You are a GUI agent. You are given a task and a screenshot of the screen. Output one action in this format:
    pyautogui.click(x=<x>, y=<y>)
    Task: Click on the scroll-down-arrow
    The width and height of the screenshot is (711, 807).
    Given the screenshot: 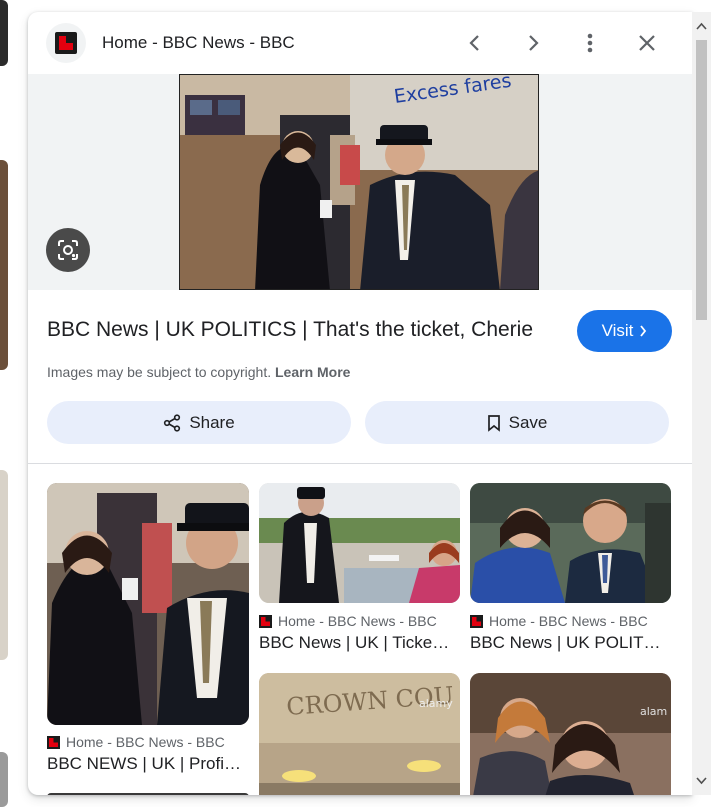 What is the action you would take?
    pyautogui.click(x=701, y=781)
    